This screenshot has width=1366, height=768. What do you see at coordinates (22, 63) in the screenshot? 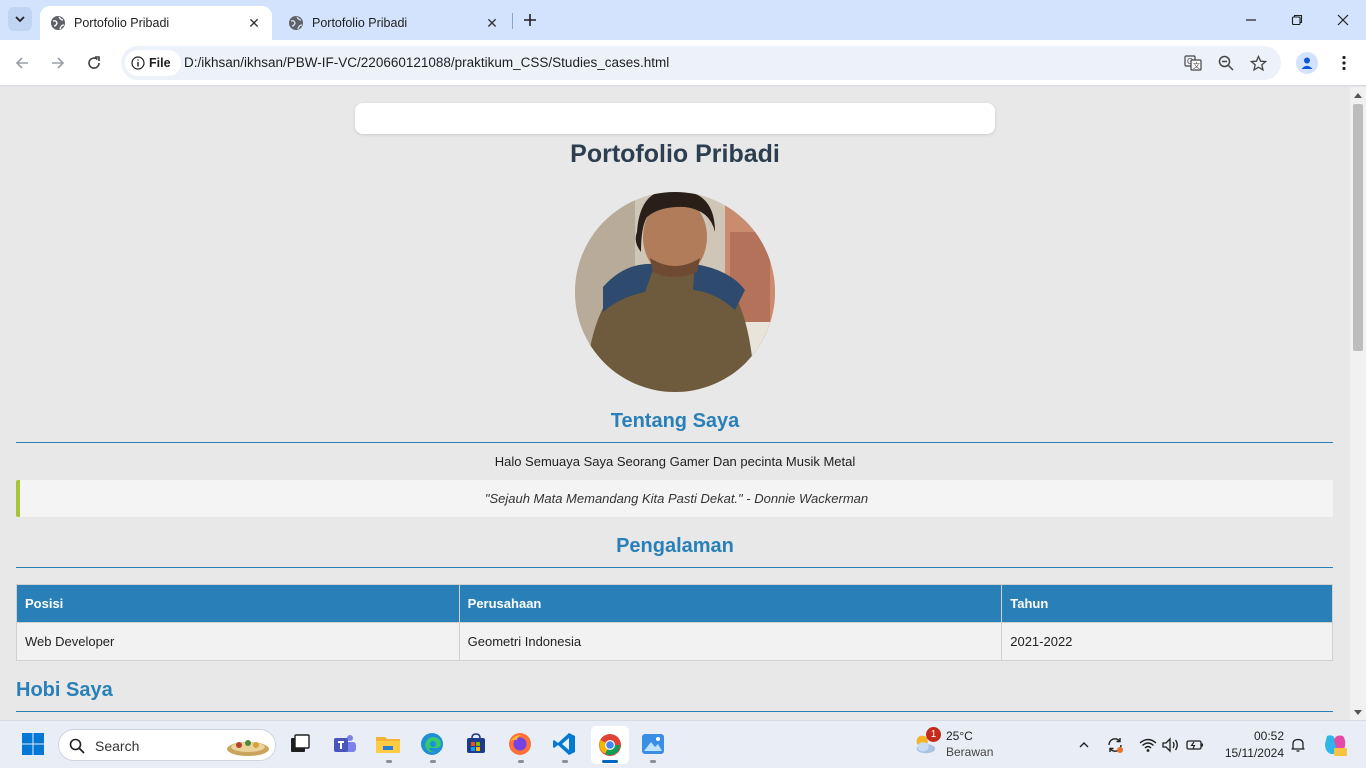
I see `back-button` at bounding box center [22, 63].